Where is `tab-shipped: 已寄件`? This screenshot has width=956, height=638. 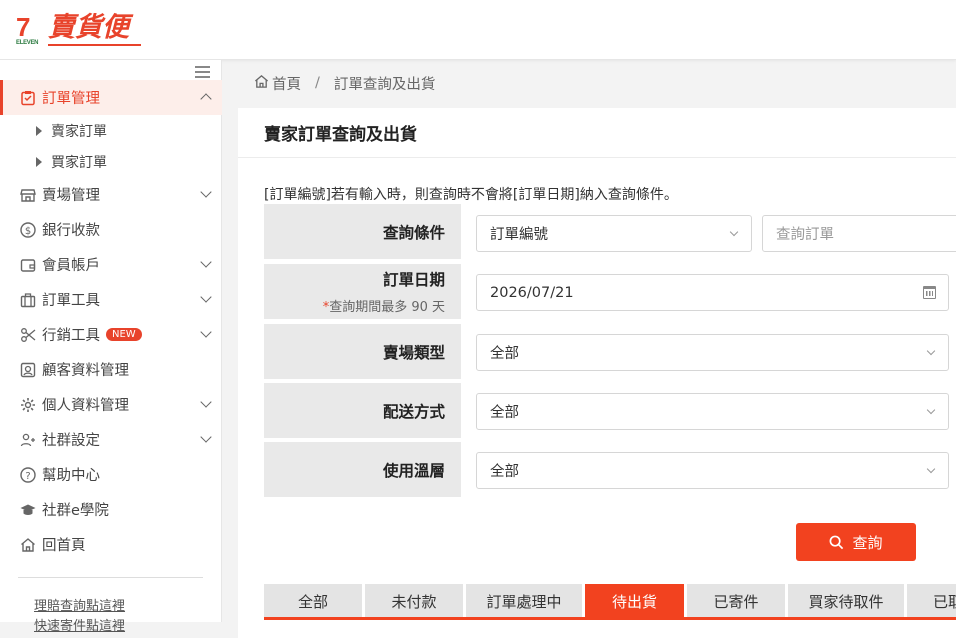
tab-shipped: 已寄件 is located at coordinates (736, 601).